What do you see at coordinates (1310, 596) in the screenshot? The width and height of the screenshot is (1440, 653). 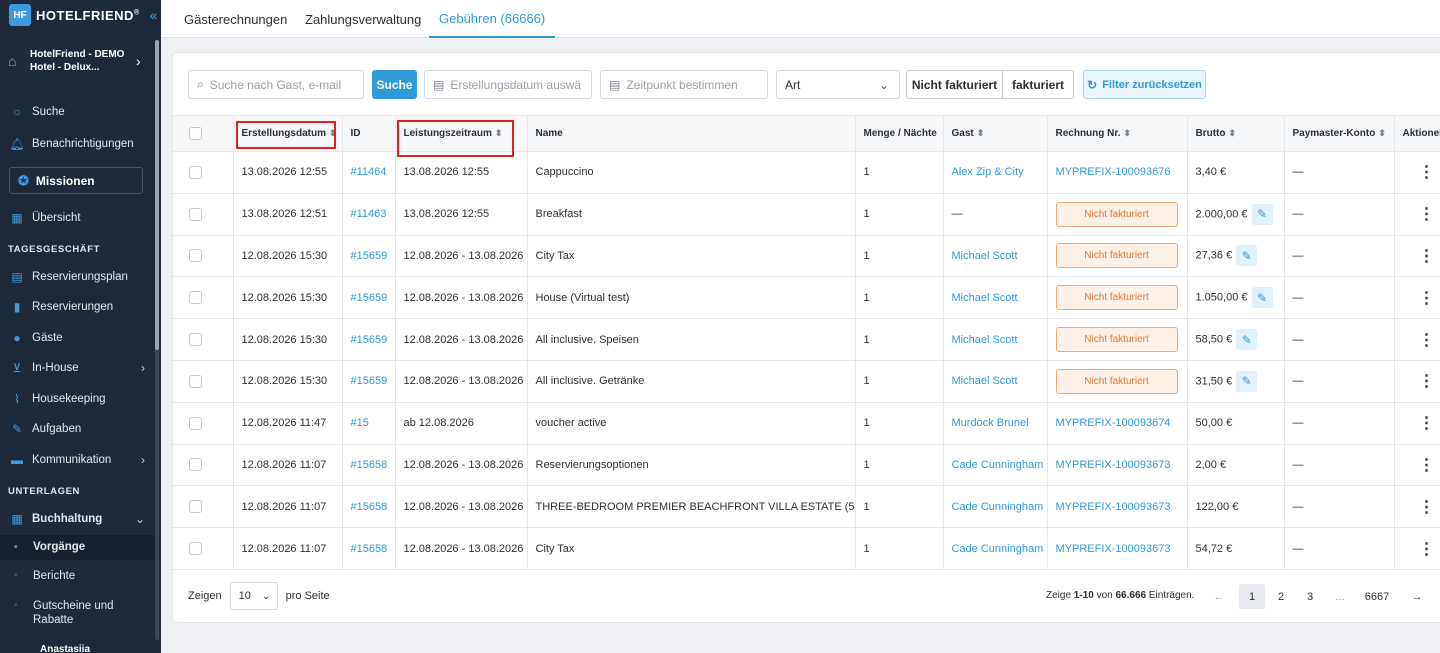 I see `page-button-3: 3` at bounding box center [1310, 596].